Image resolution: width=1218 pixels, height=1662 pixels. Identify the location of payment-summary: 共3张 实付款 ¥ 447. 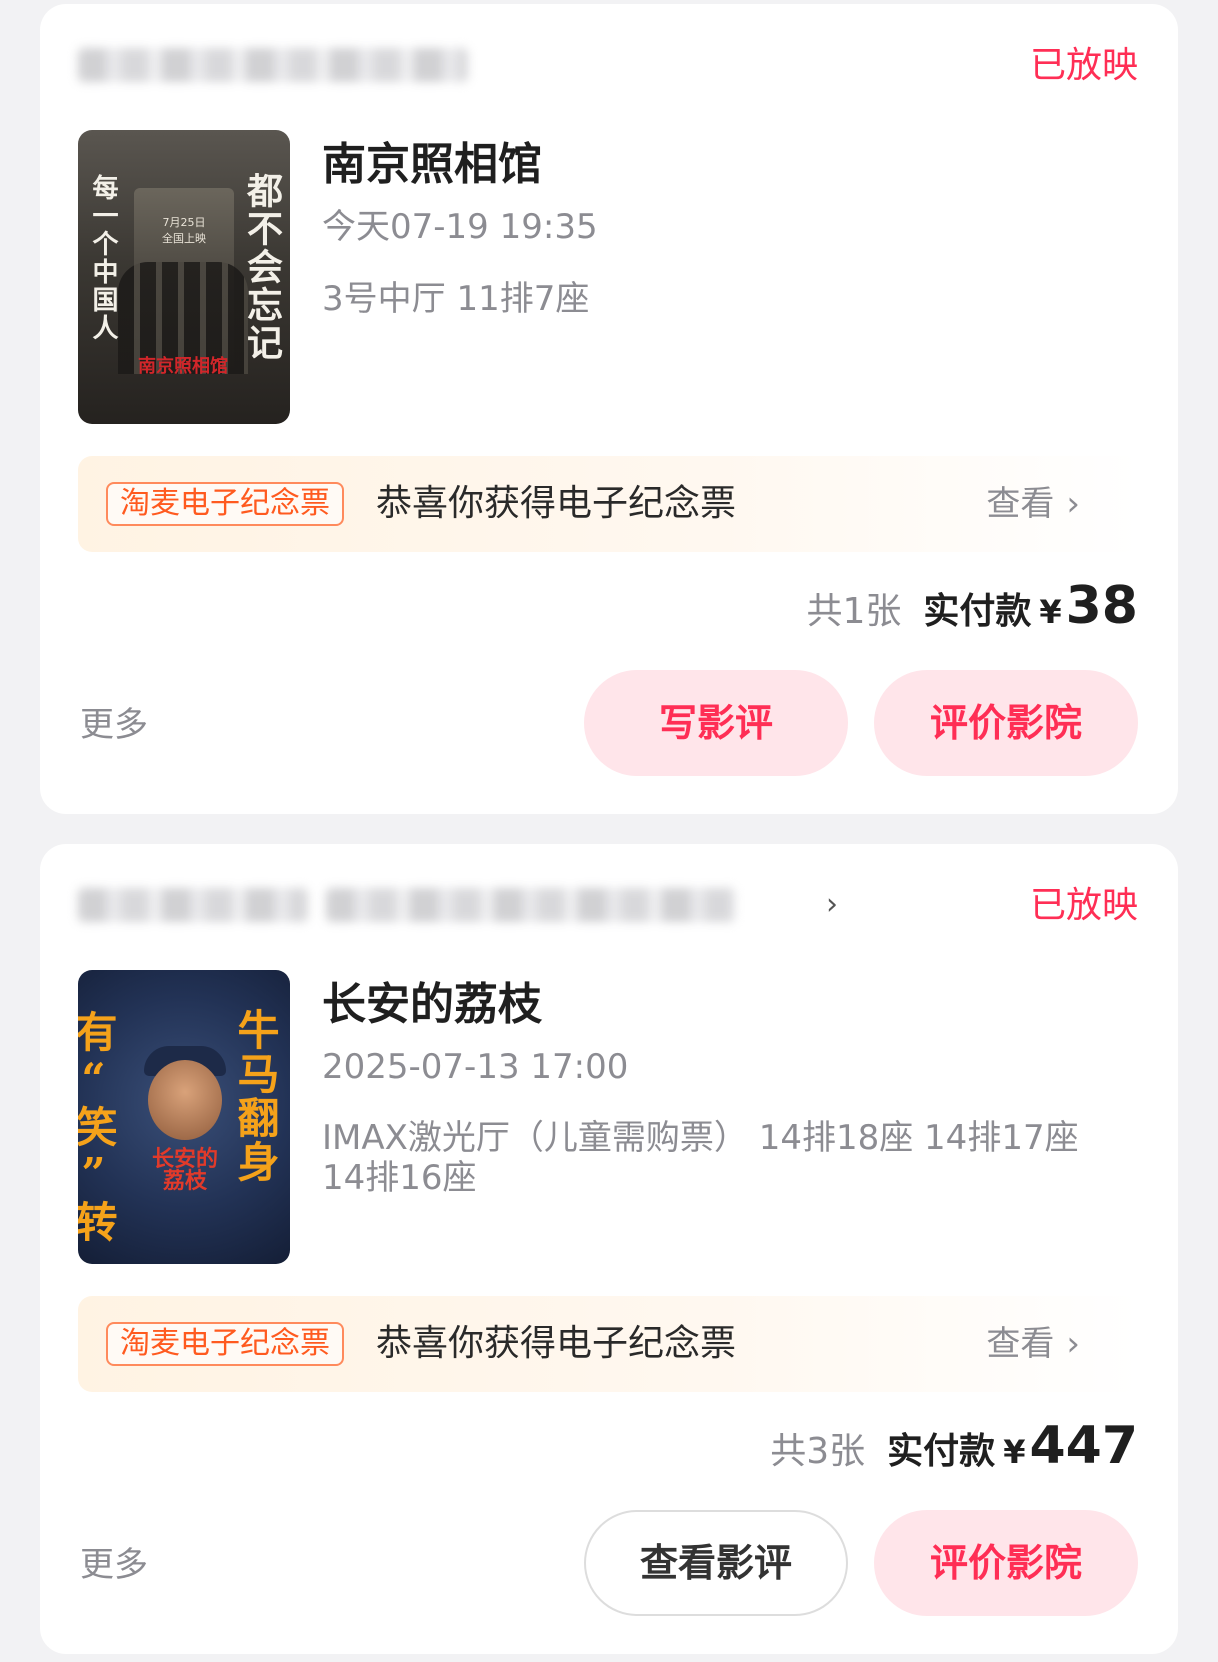
(954, 1446).